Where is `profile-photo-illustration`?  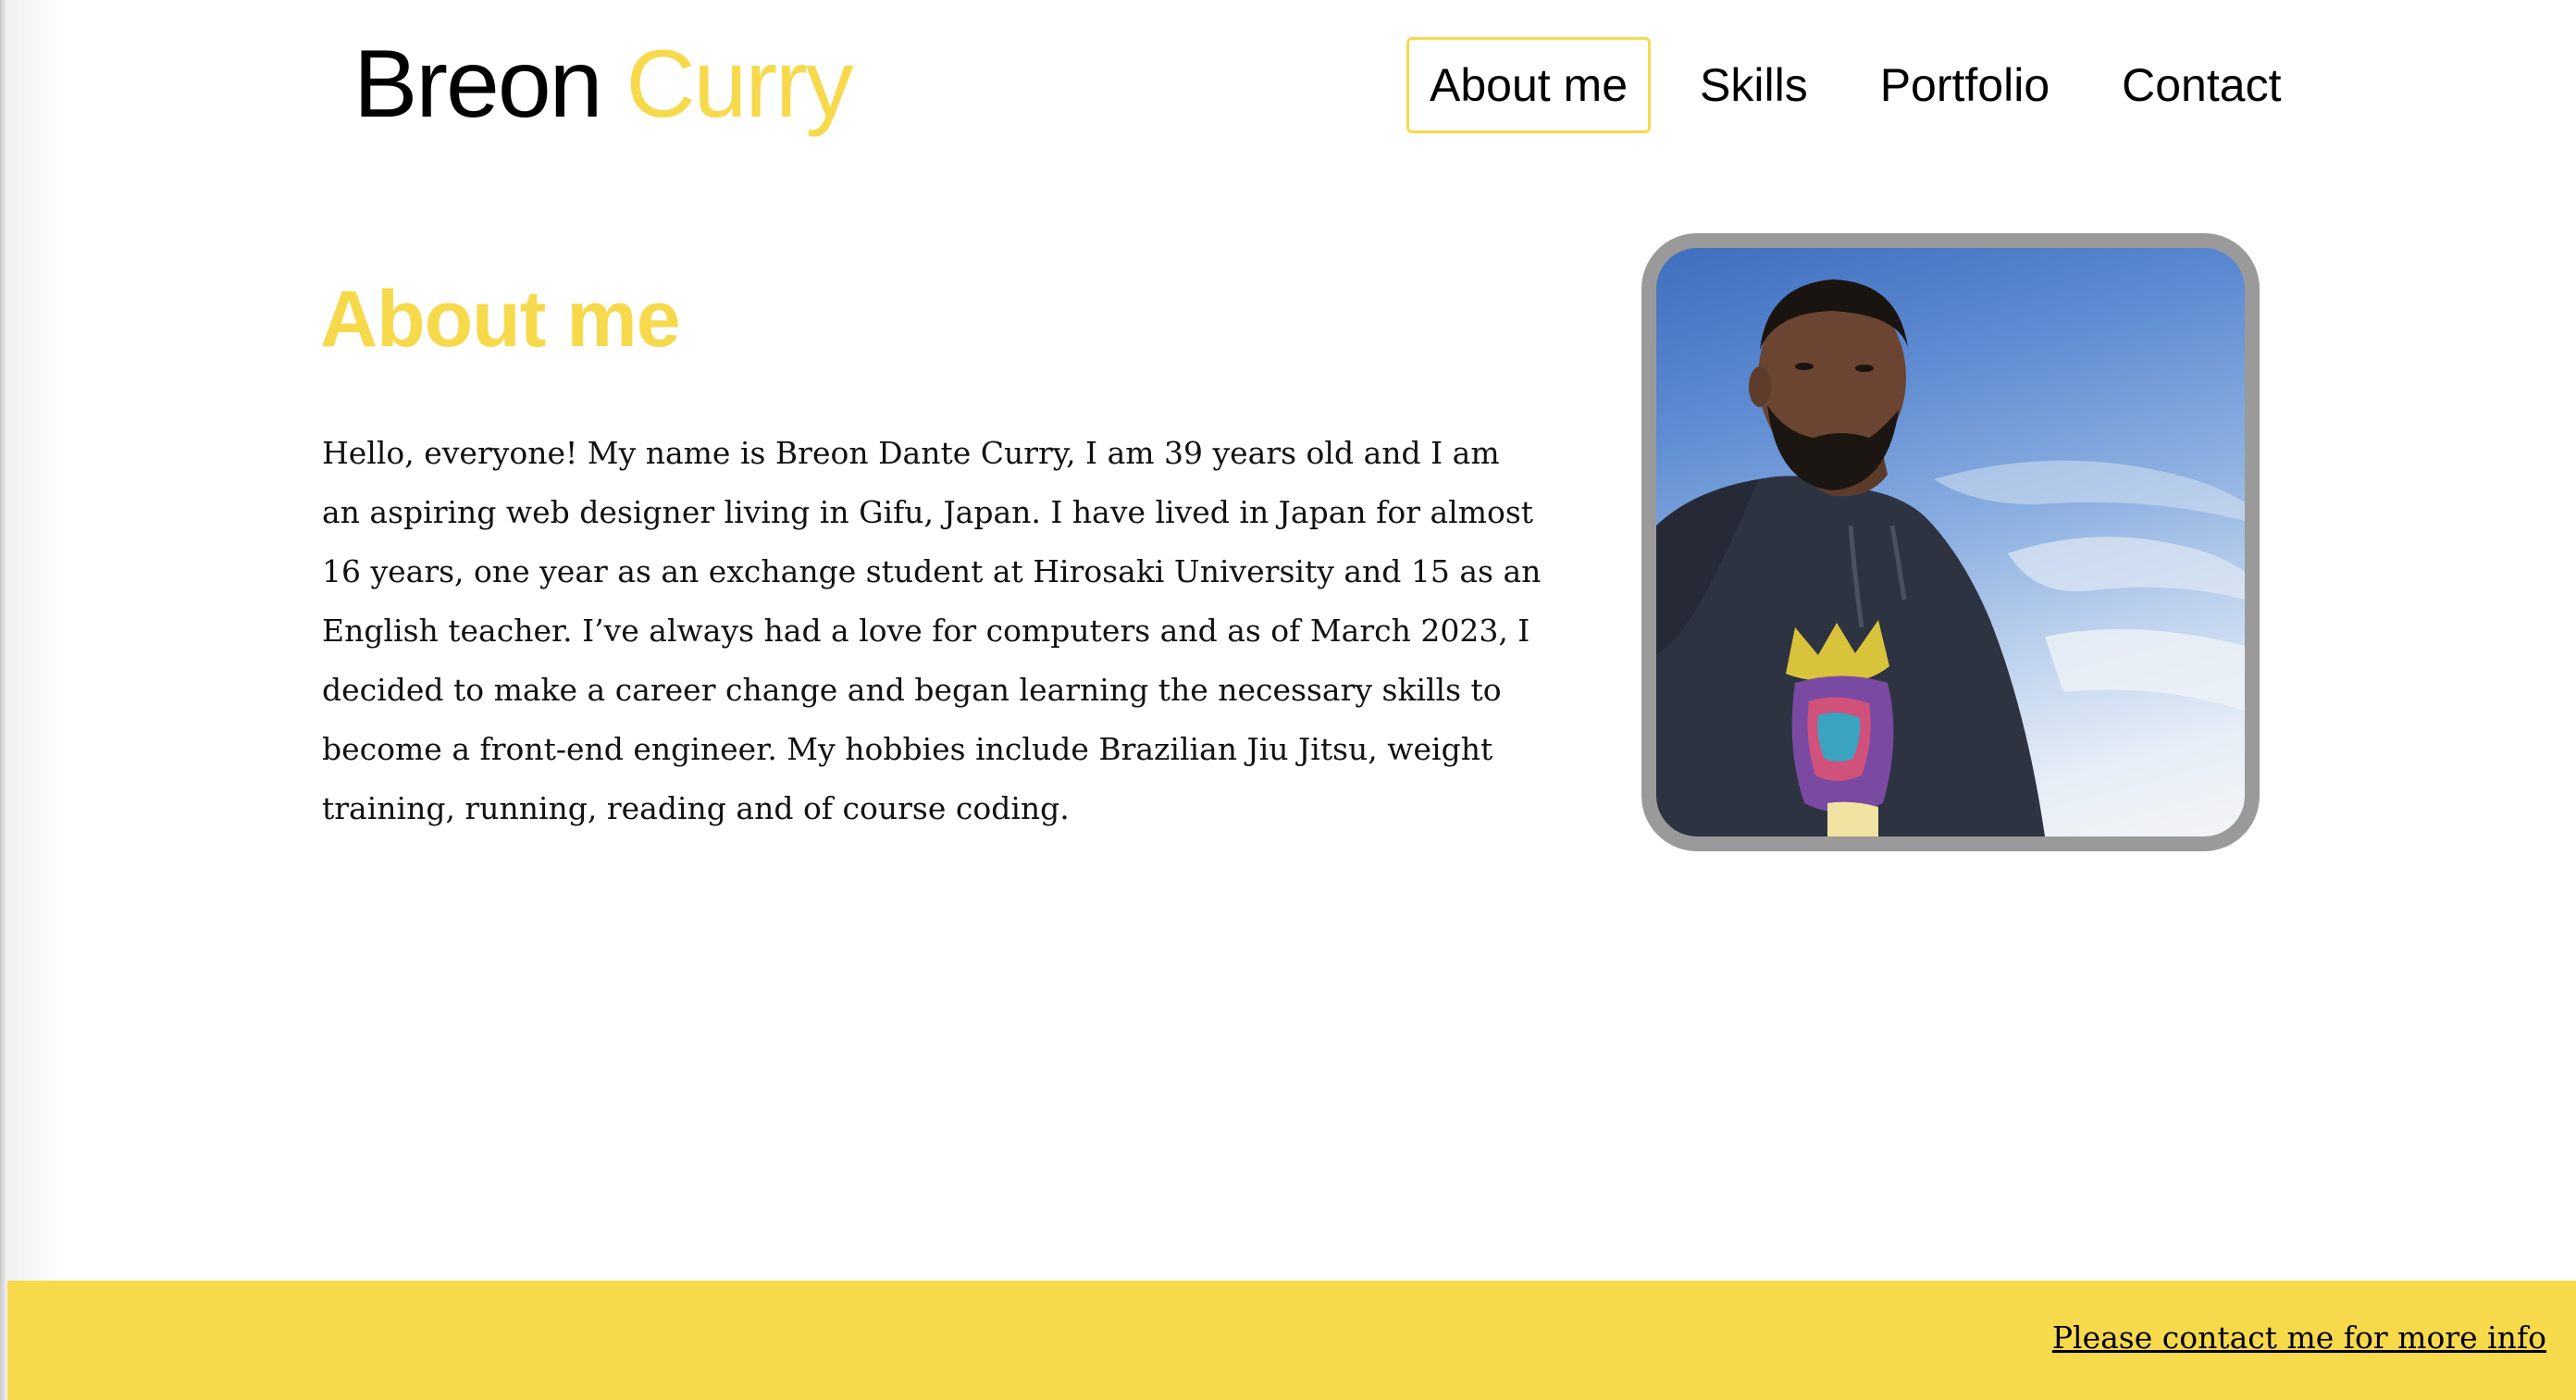 profile-photo-illustration is located at coordinates (1951, 557).